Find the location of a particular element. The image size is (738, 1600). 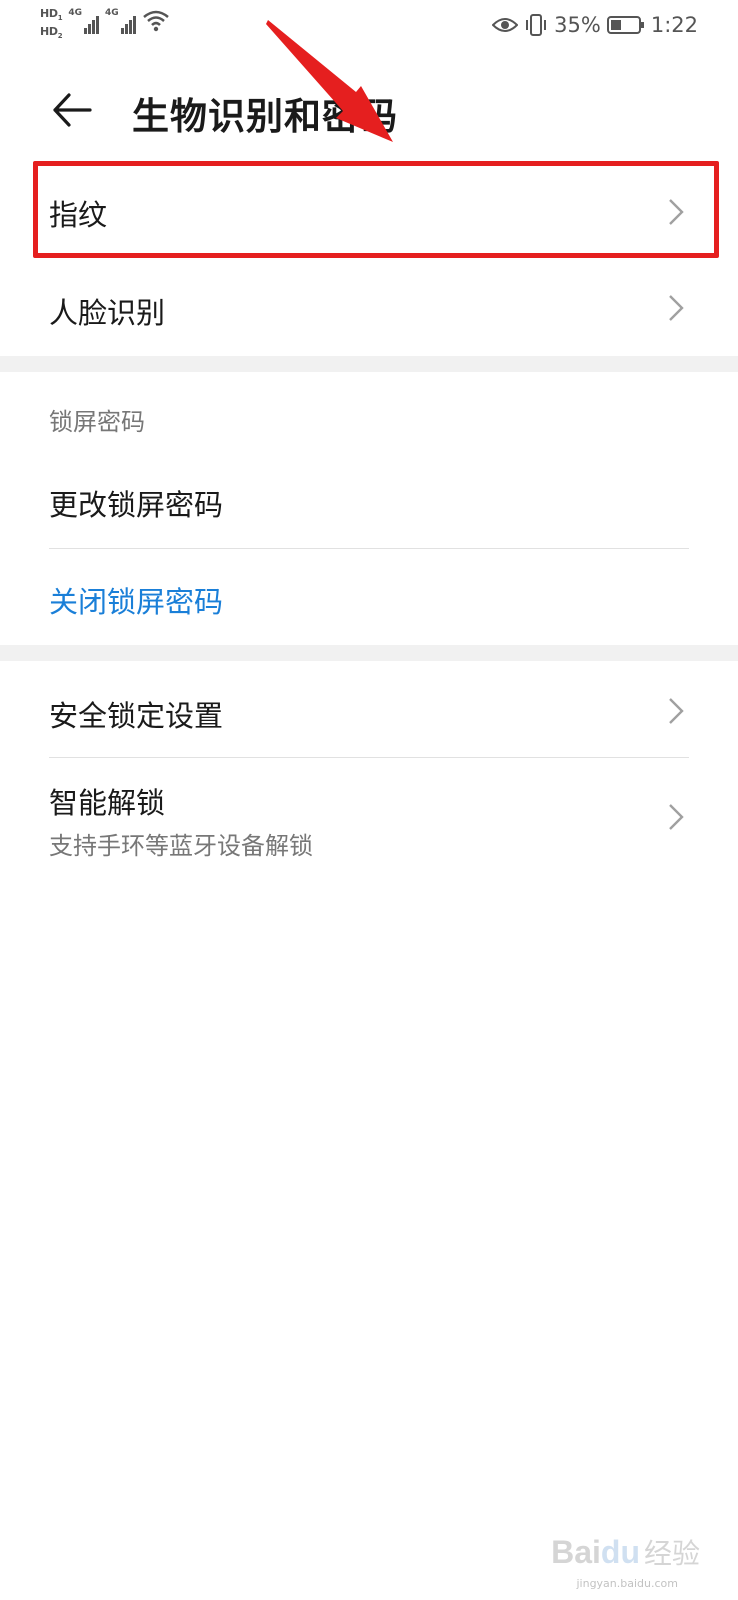

section-header-lock-screen: 锁屏密码 is located at coordinates (97, 422).